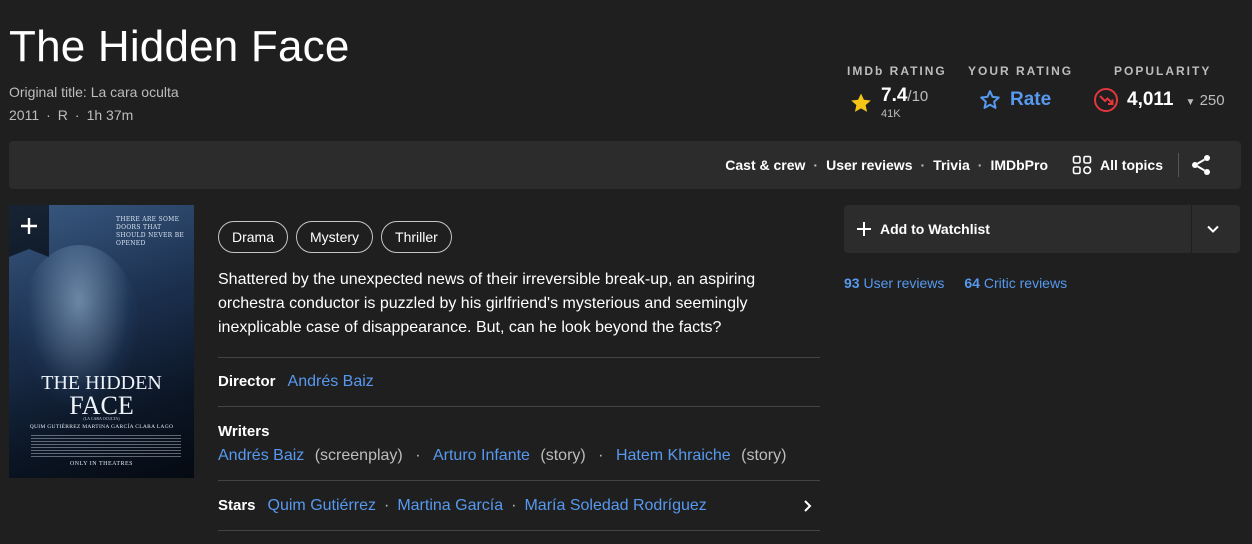 The width and height of the screenshot is (1252, 544). I want to click on rate-button: Rate, so click(1014, 100).